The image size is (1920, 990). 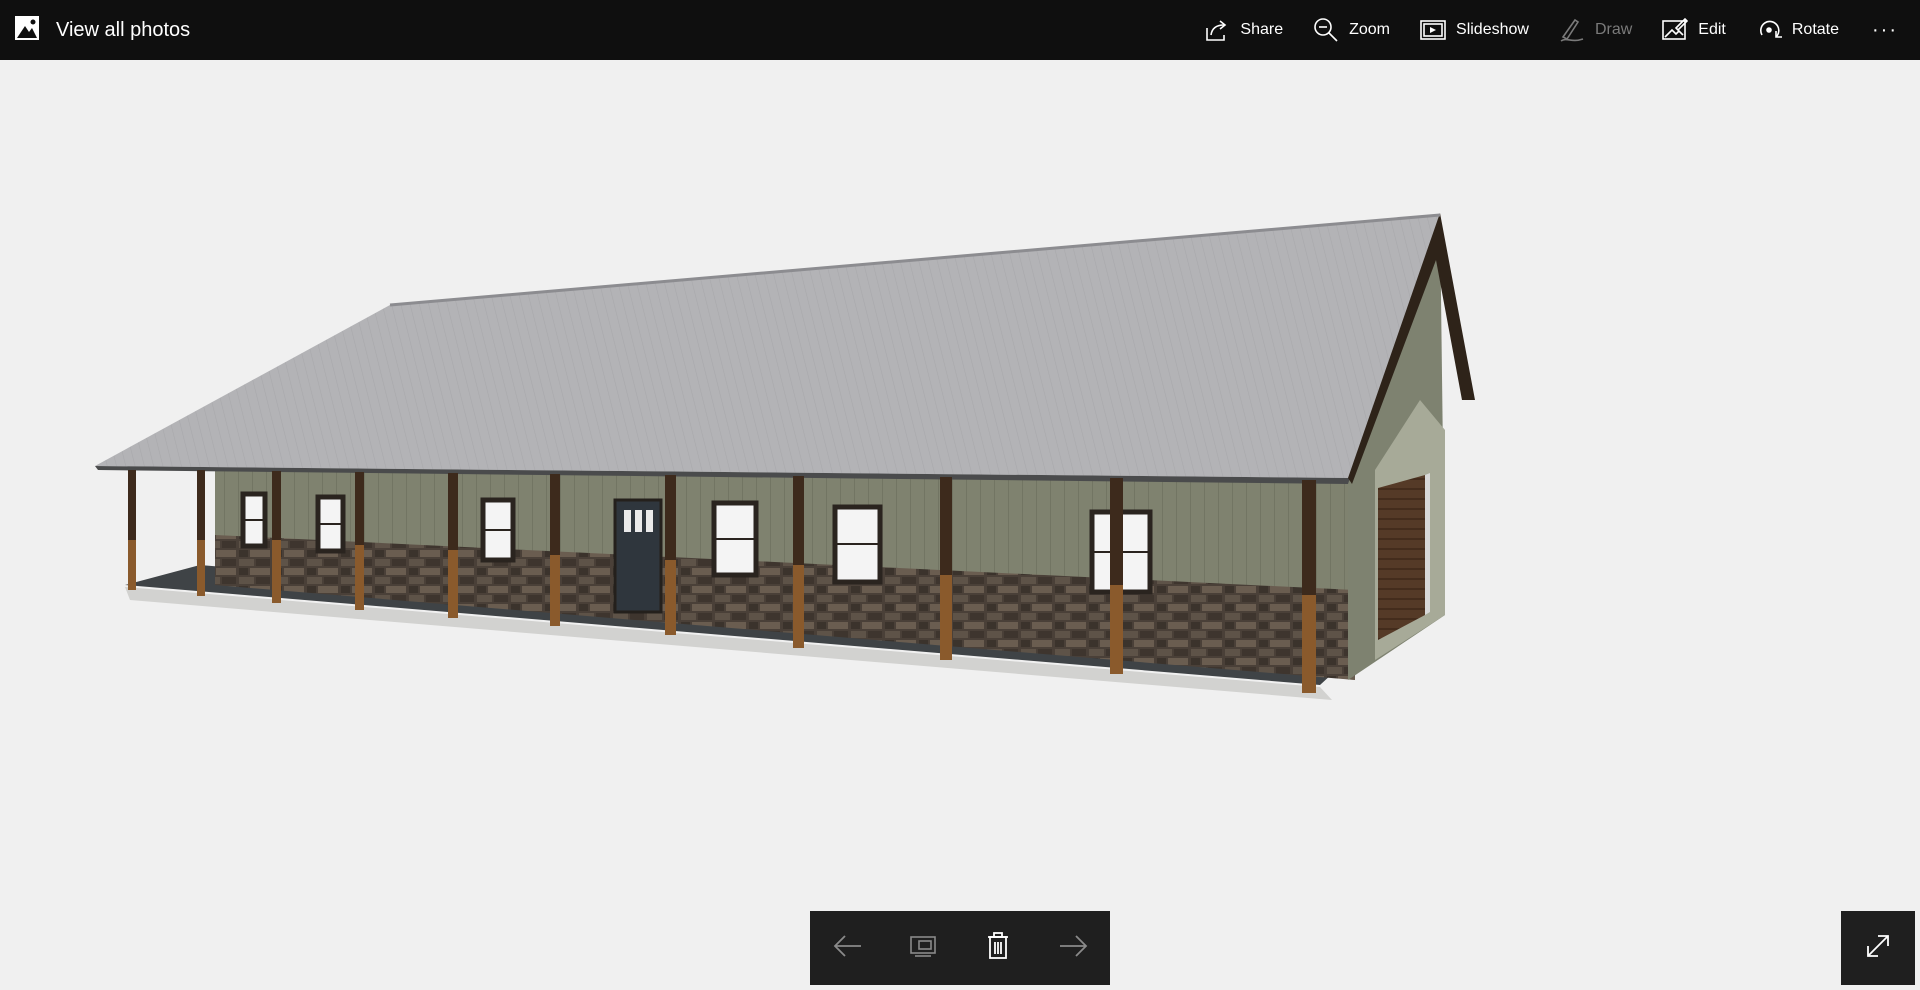 I want to click on edit-button: Edit, so click(x=1694, y=30).